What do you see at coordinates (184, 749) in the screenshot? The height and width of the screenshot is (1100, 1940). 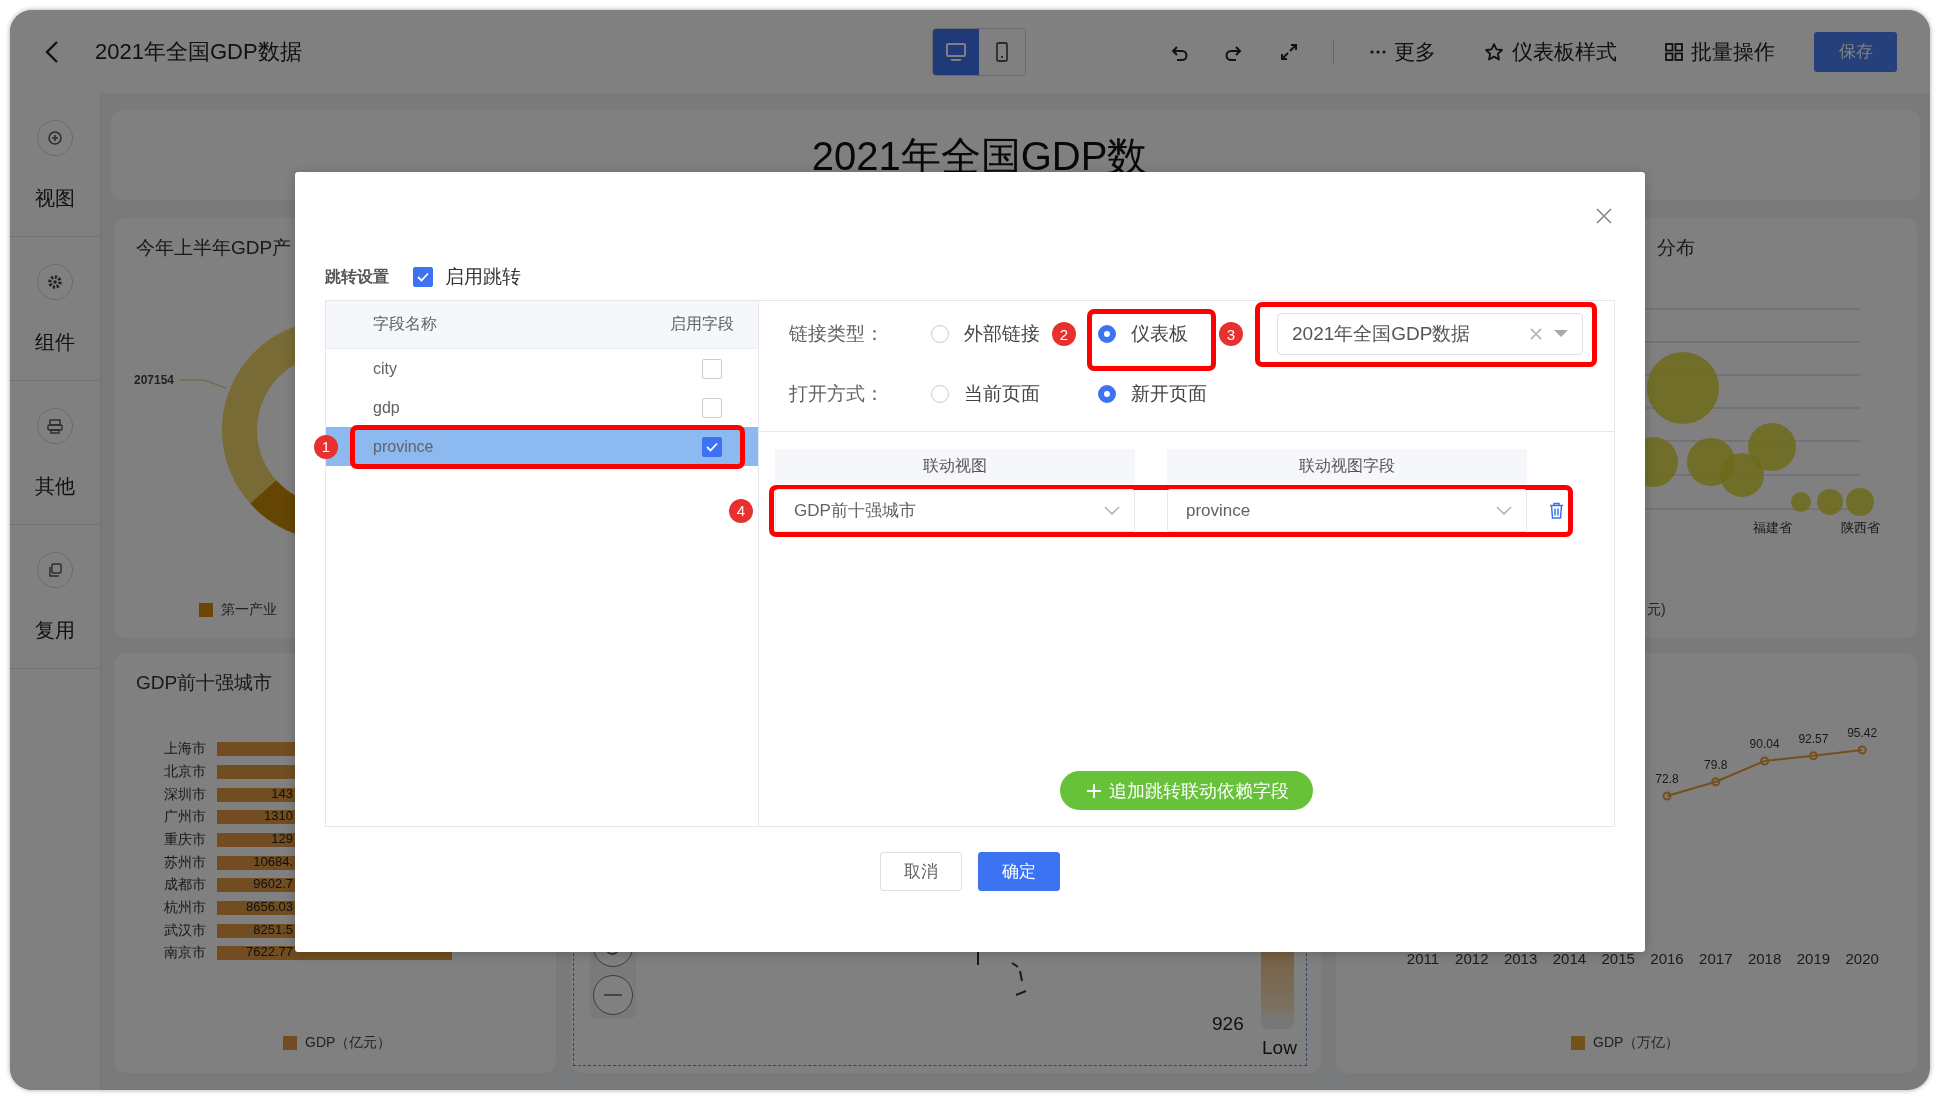 I see `city-label: 上海市` at bounding box center [184, 749].